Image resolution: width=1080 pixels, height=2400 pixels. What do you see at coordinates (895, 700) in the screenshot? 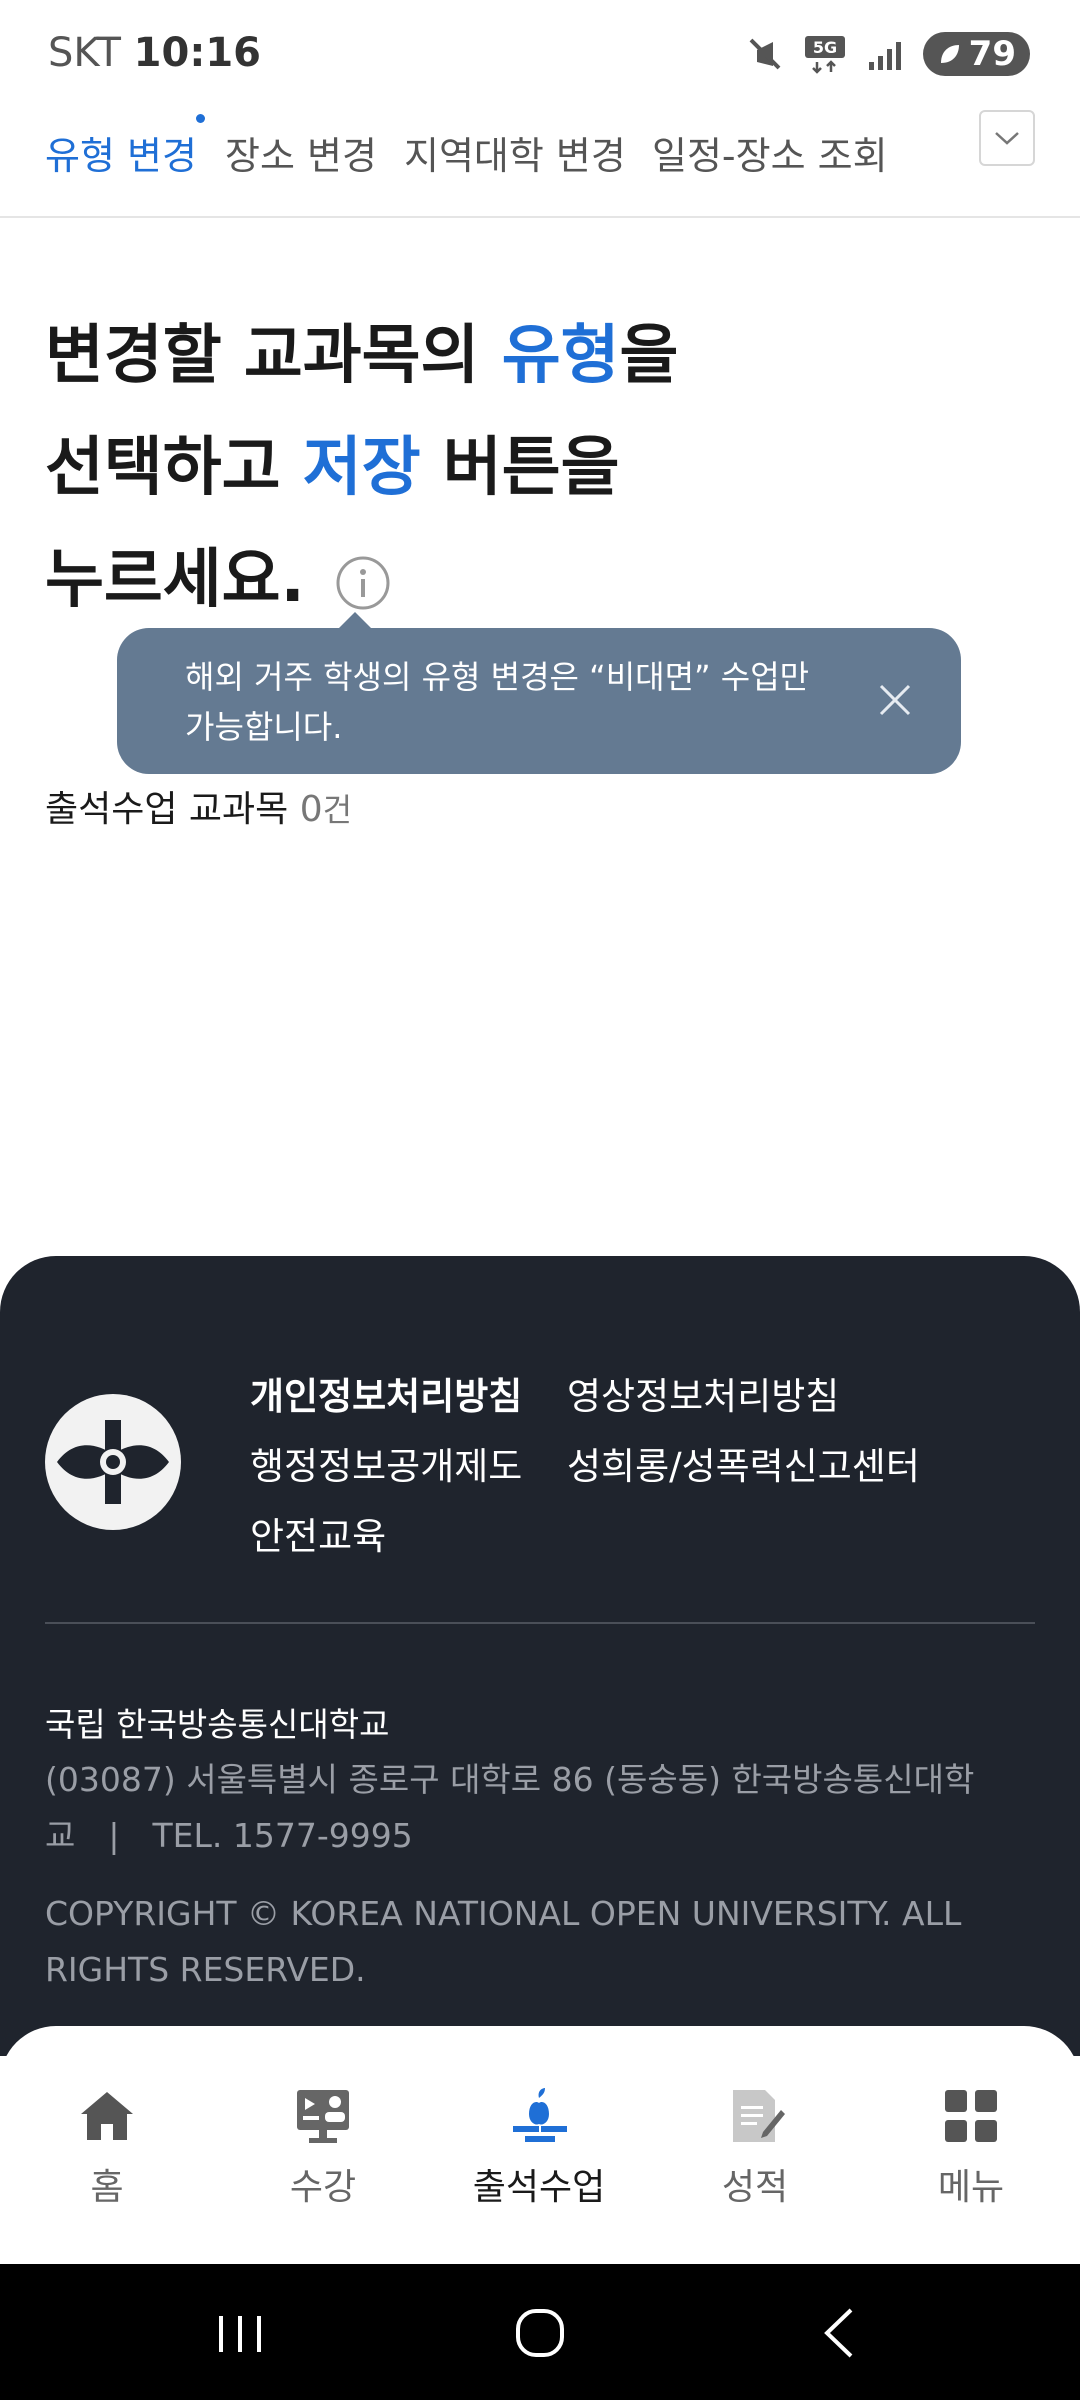
I see `close-icon` at bounding box center [895, 700].